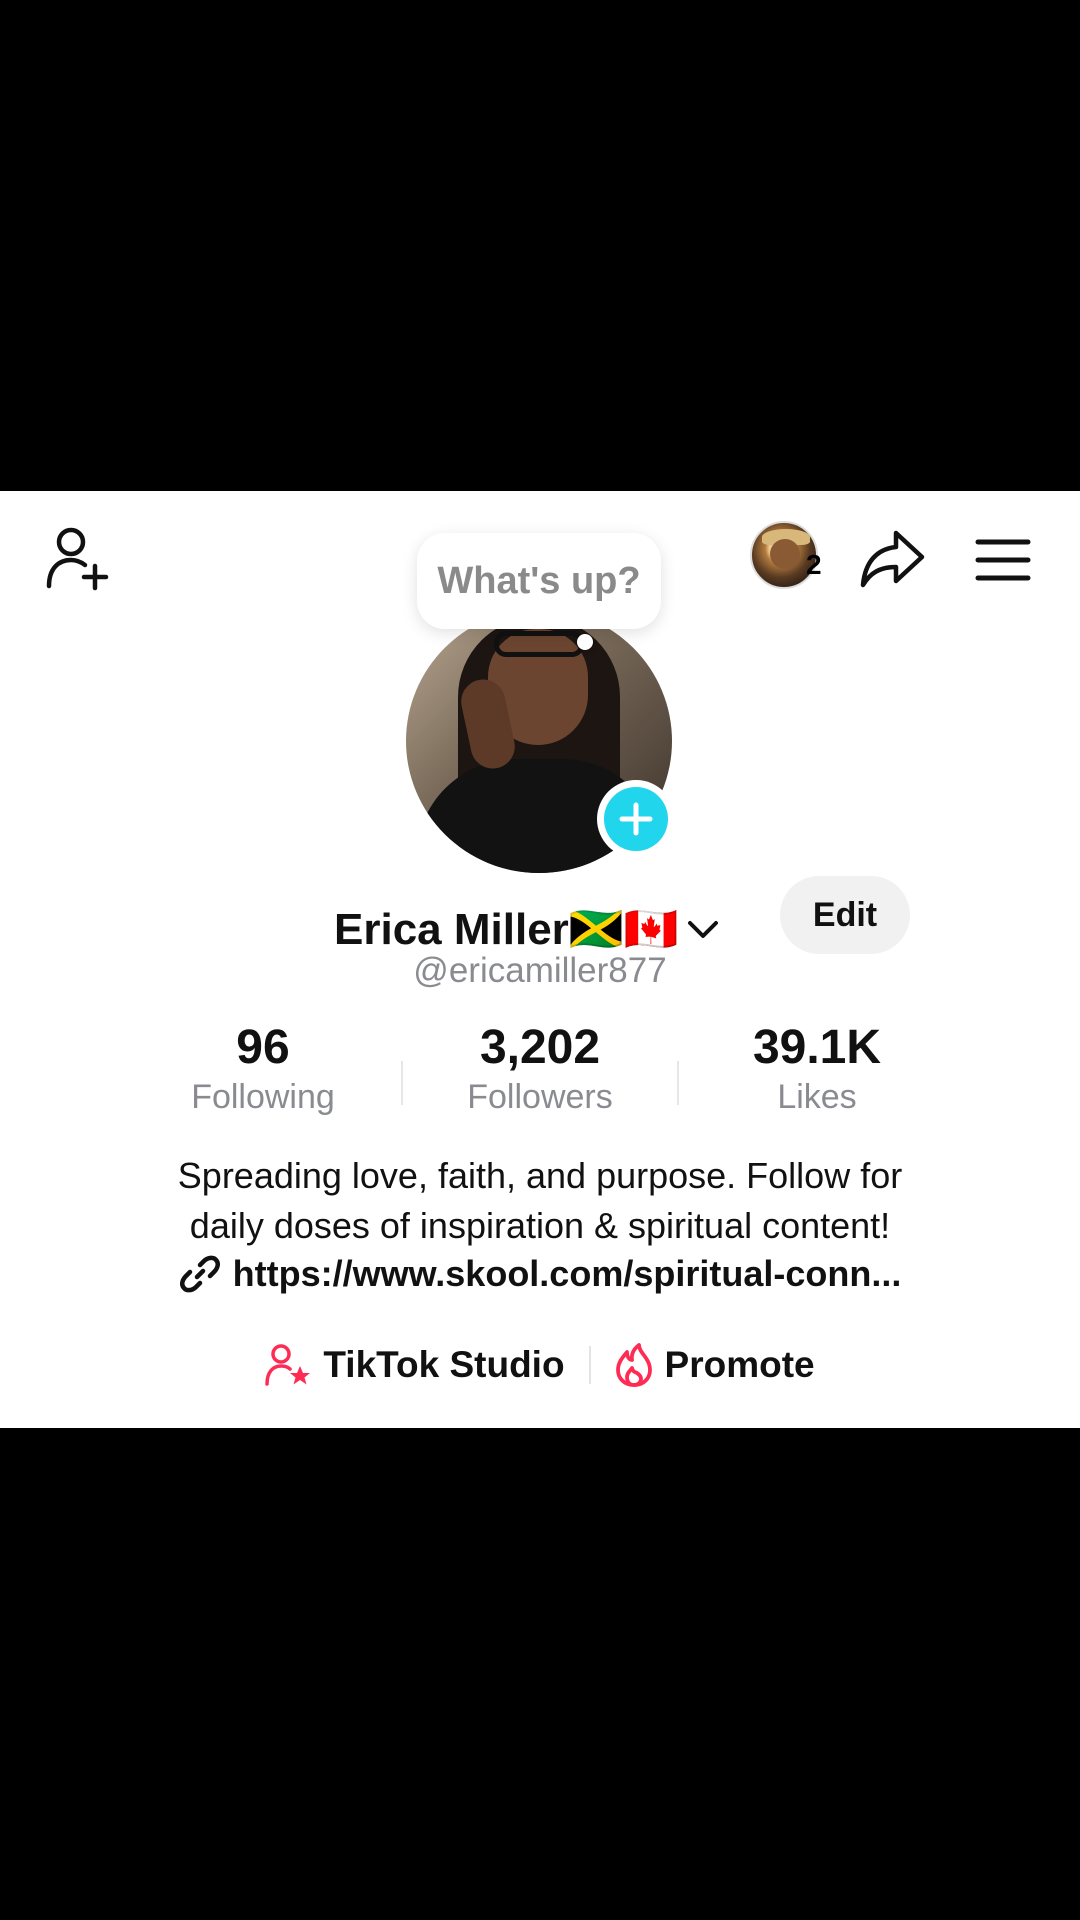 This screenshot has width=1080, height=1920. What do you see at coordinates (633, 1365) in the screenshot?
I see `flame-icon` at bounding box center [633, 1365].